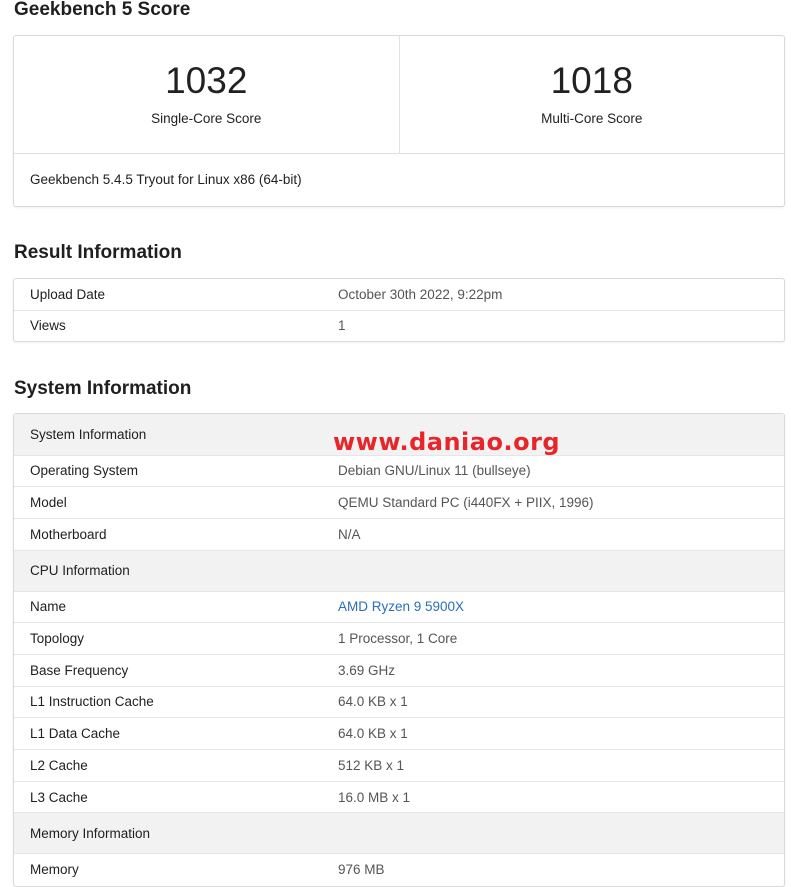 The image size is (791, 887). What do you see at coordinates (553, 796) in the screenshot?
I see `row-value: 16.0 MB x 1` at bounding box center [553, 796].